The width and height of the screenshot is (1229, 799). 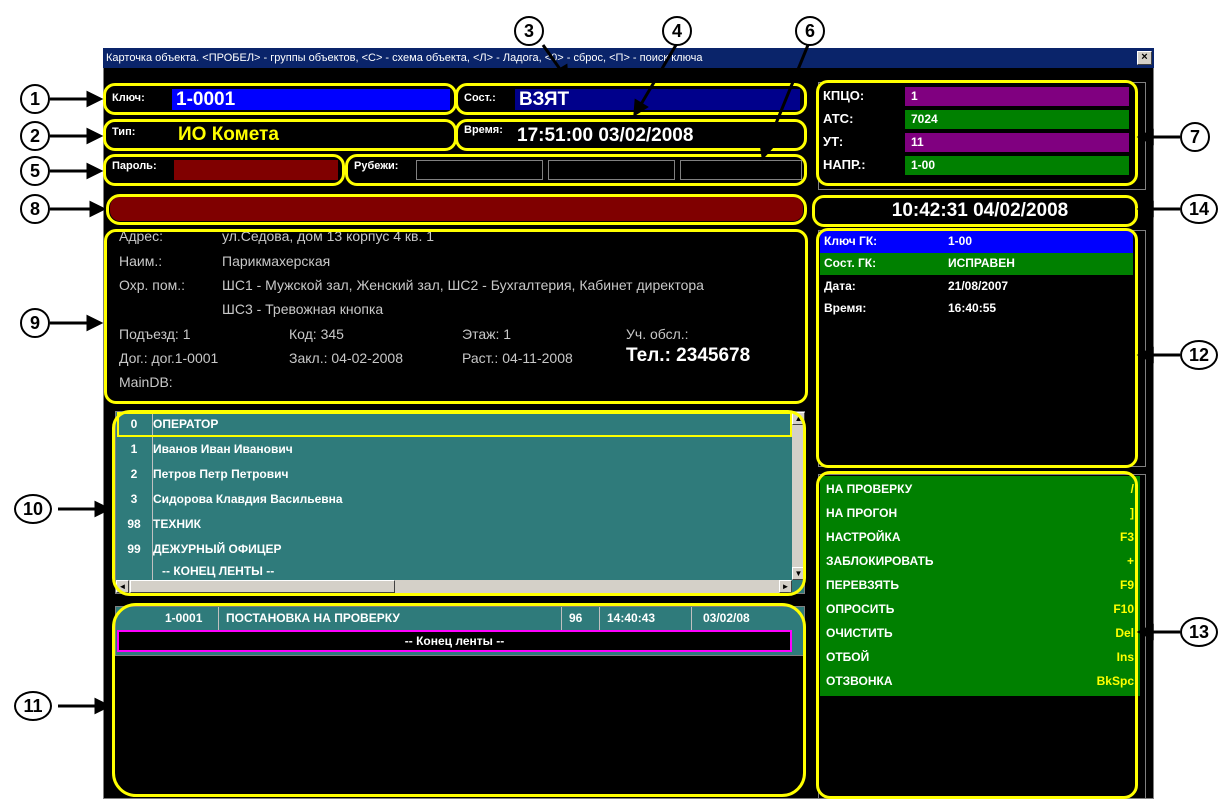 What do you see at coordinates (35, 99) in the screenshot?
I see `callout-1: 1` at bounding box center [35, 99].